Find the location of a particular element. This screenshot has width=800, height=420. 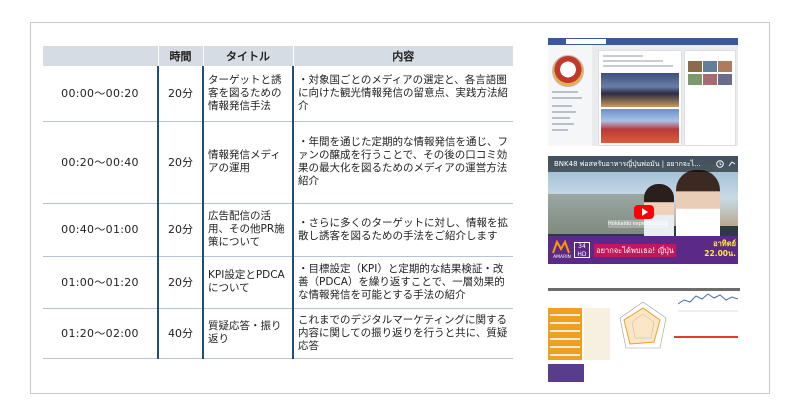

facebook-photos-panel is located at coordinates (710, 98).